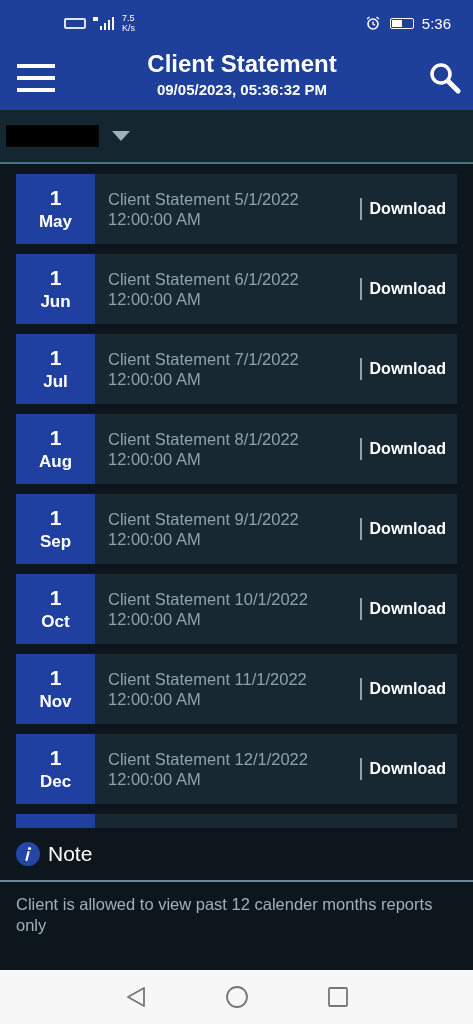 This screenshot has height=1024, width=473. Describe the element at coordinates (55, 622) in the screenshot. I see `date-month: Oct` at that location.